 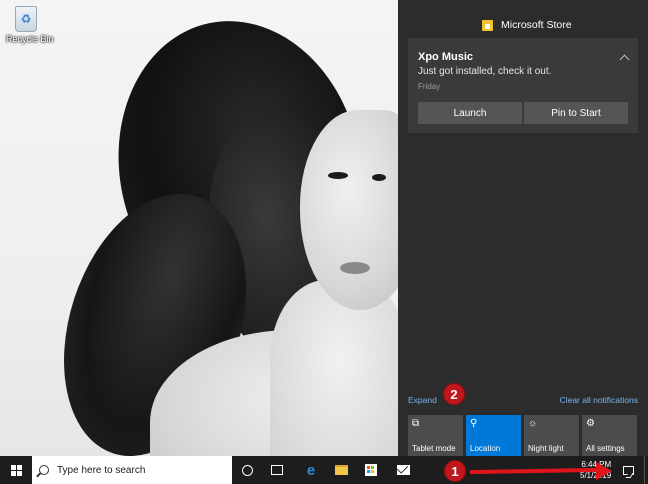 What do you see at coordinates (536, 25) in the screenshot?
I see `notification-app-name: Microsoft Store` at bounding box center [536, 25].